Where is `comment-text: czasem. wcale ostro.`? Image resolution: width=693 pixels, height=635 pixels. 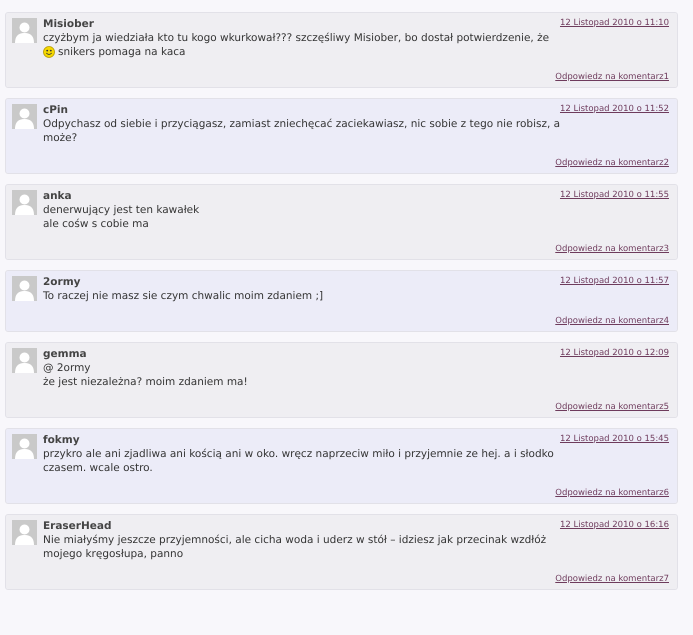 comment-text: czasem. wcale ostro. is located at coordinates (98, 468).